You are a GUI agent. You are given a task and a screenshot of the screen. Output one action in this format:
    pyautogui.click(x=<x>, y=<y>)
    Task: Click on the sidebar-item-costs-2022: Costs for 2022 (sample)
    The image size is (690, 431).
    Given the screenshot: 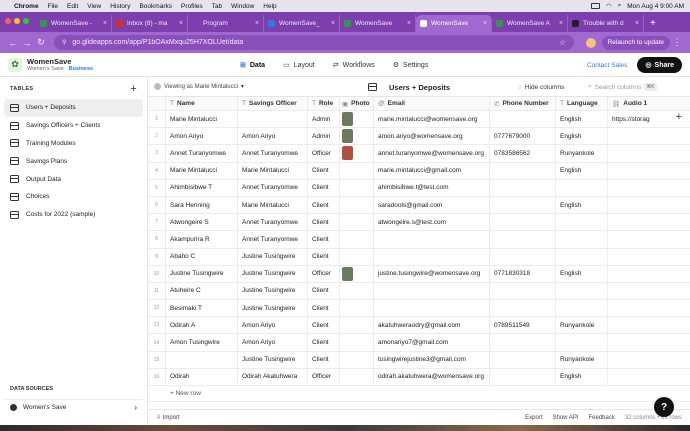 What is the action you would take?
    pyautogui.click(x=73, y=215)
    